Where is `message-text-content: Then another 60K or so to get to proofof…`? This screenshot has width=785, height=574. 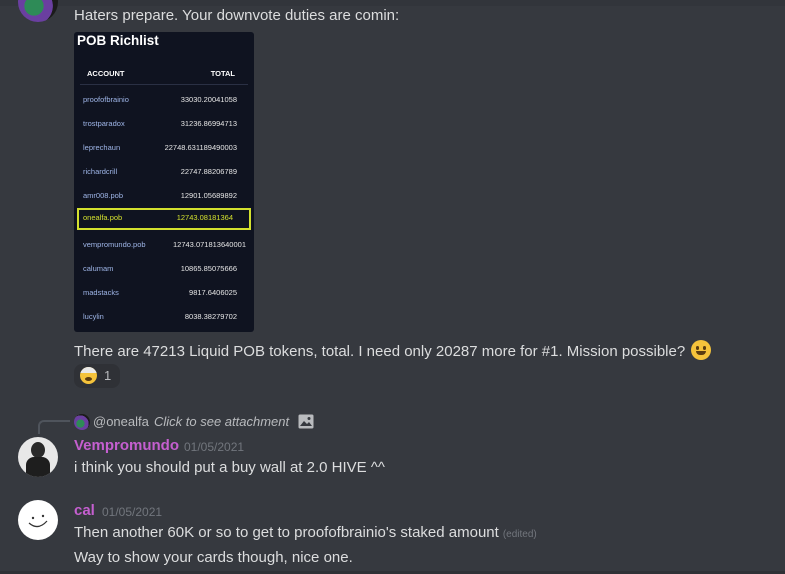
message-text-content: Then another 60K or so to get to proofof… is located at coordinates (286, 532).